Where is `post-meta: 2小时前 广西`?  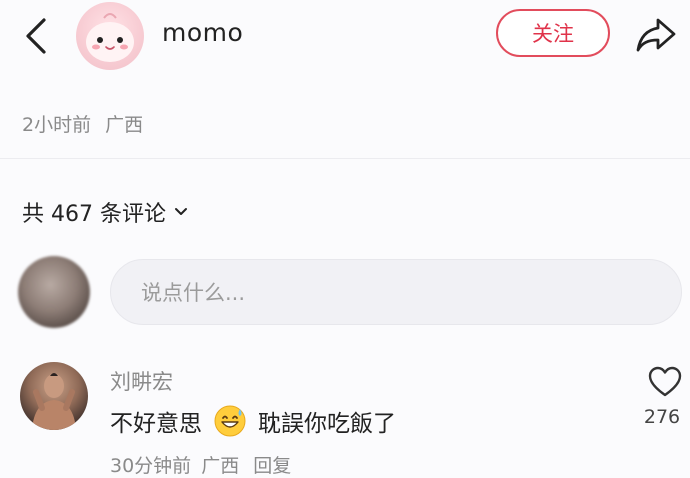
post-meta: 2小时前 广西 is located at coordinates (82, 123).